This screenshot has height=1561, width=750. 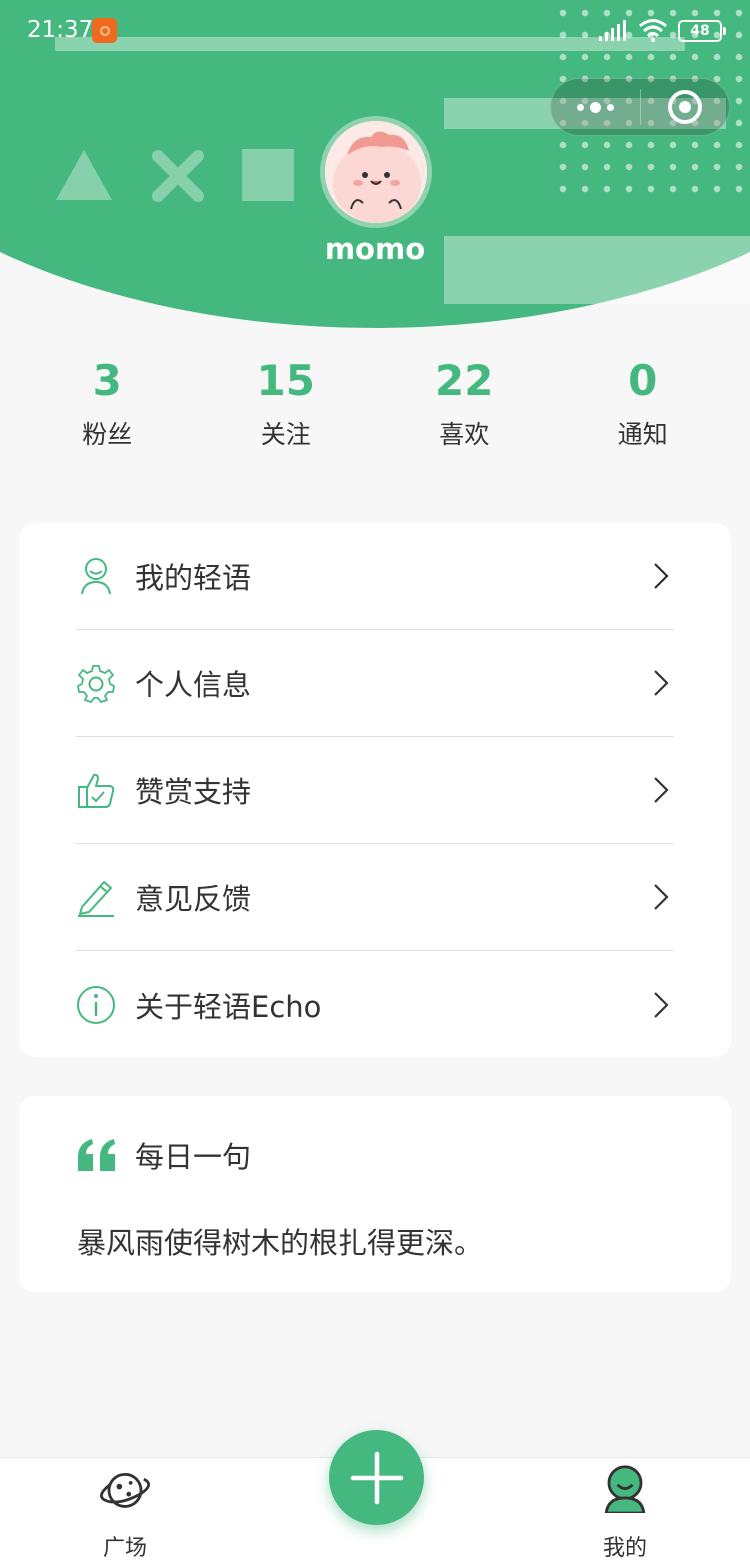 I want to click on stat-likes: 22 喜欢, so click(x=464, y=410).